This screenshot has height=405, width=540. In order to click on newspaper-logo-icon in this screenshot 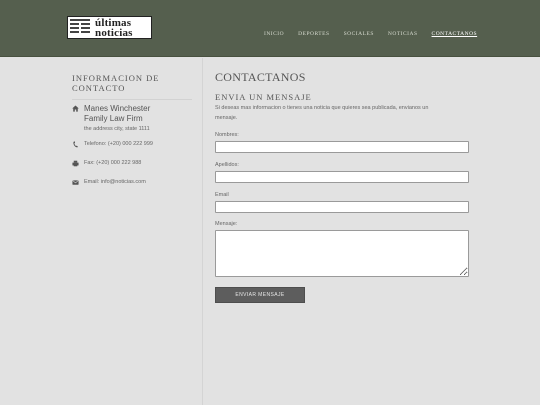, I will do `click(81, 27)`.